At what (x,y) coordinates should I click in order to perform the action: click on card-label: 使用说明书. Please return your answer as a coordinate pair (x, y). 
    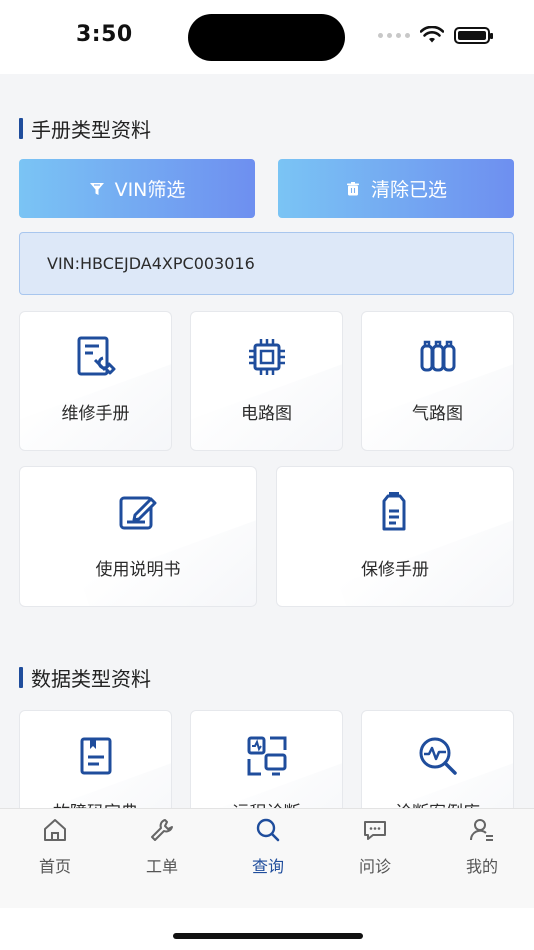
    Looking at the image, I should click on (138, 570).